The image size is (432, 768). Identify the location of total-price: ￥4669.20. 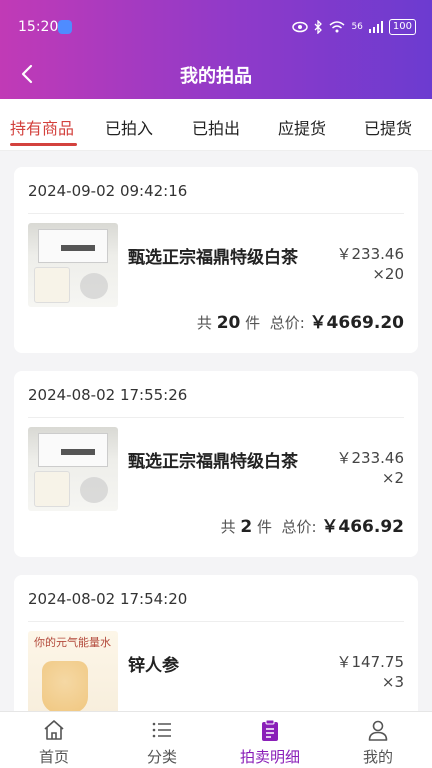
(356, 323).